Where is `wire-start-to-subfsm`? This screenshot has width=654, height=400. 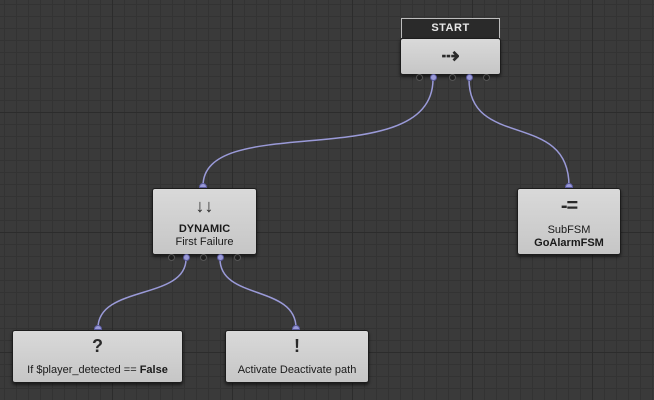 wire-start-to-subfsm is located at coordinates (519, 132).